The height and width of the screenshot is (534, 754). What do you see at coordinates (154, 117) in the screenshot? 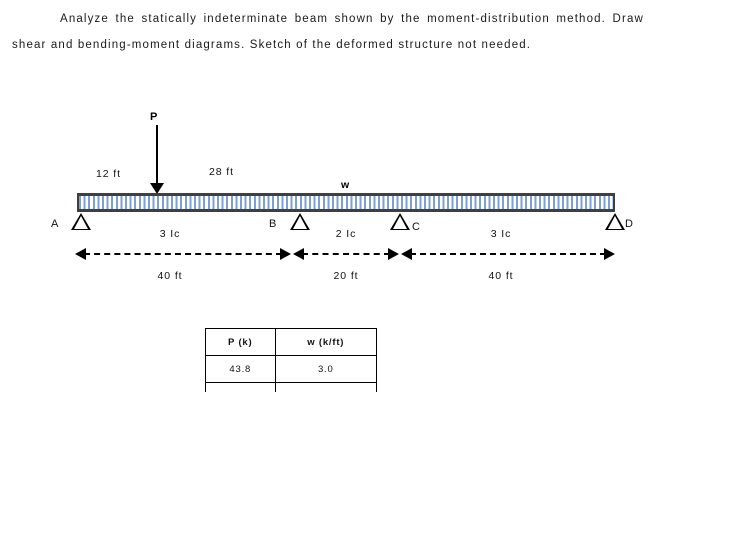
I see `point-load-label: P` at bounding box center [154, 117].